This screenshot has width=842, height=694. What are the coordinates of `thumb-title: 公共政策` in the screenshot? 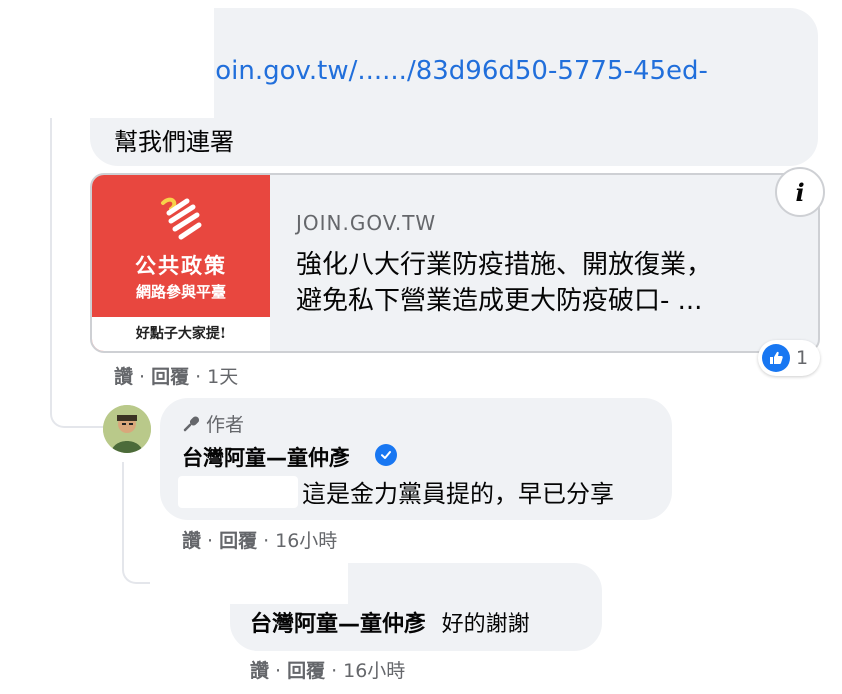 It's located at (181, 266).